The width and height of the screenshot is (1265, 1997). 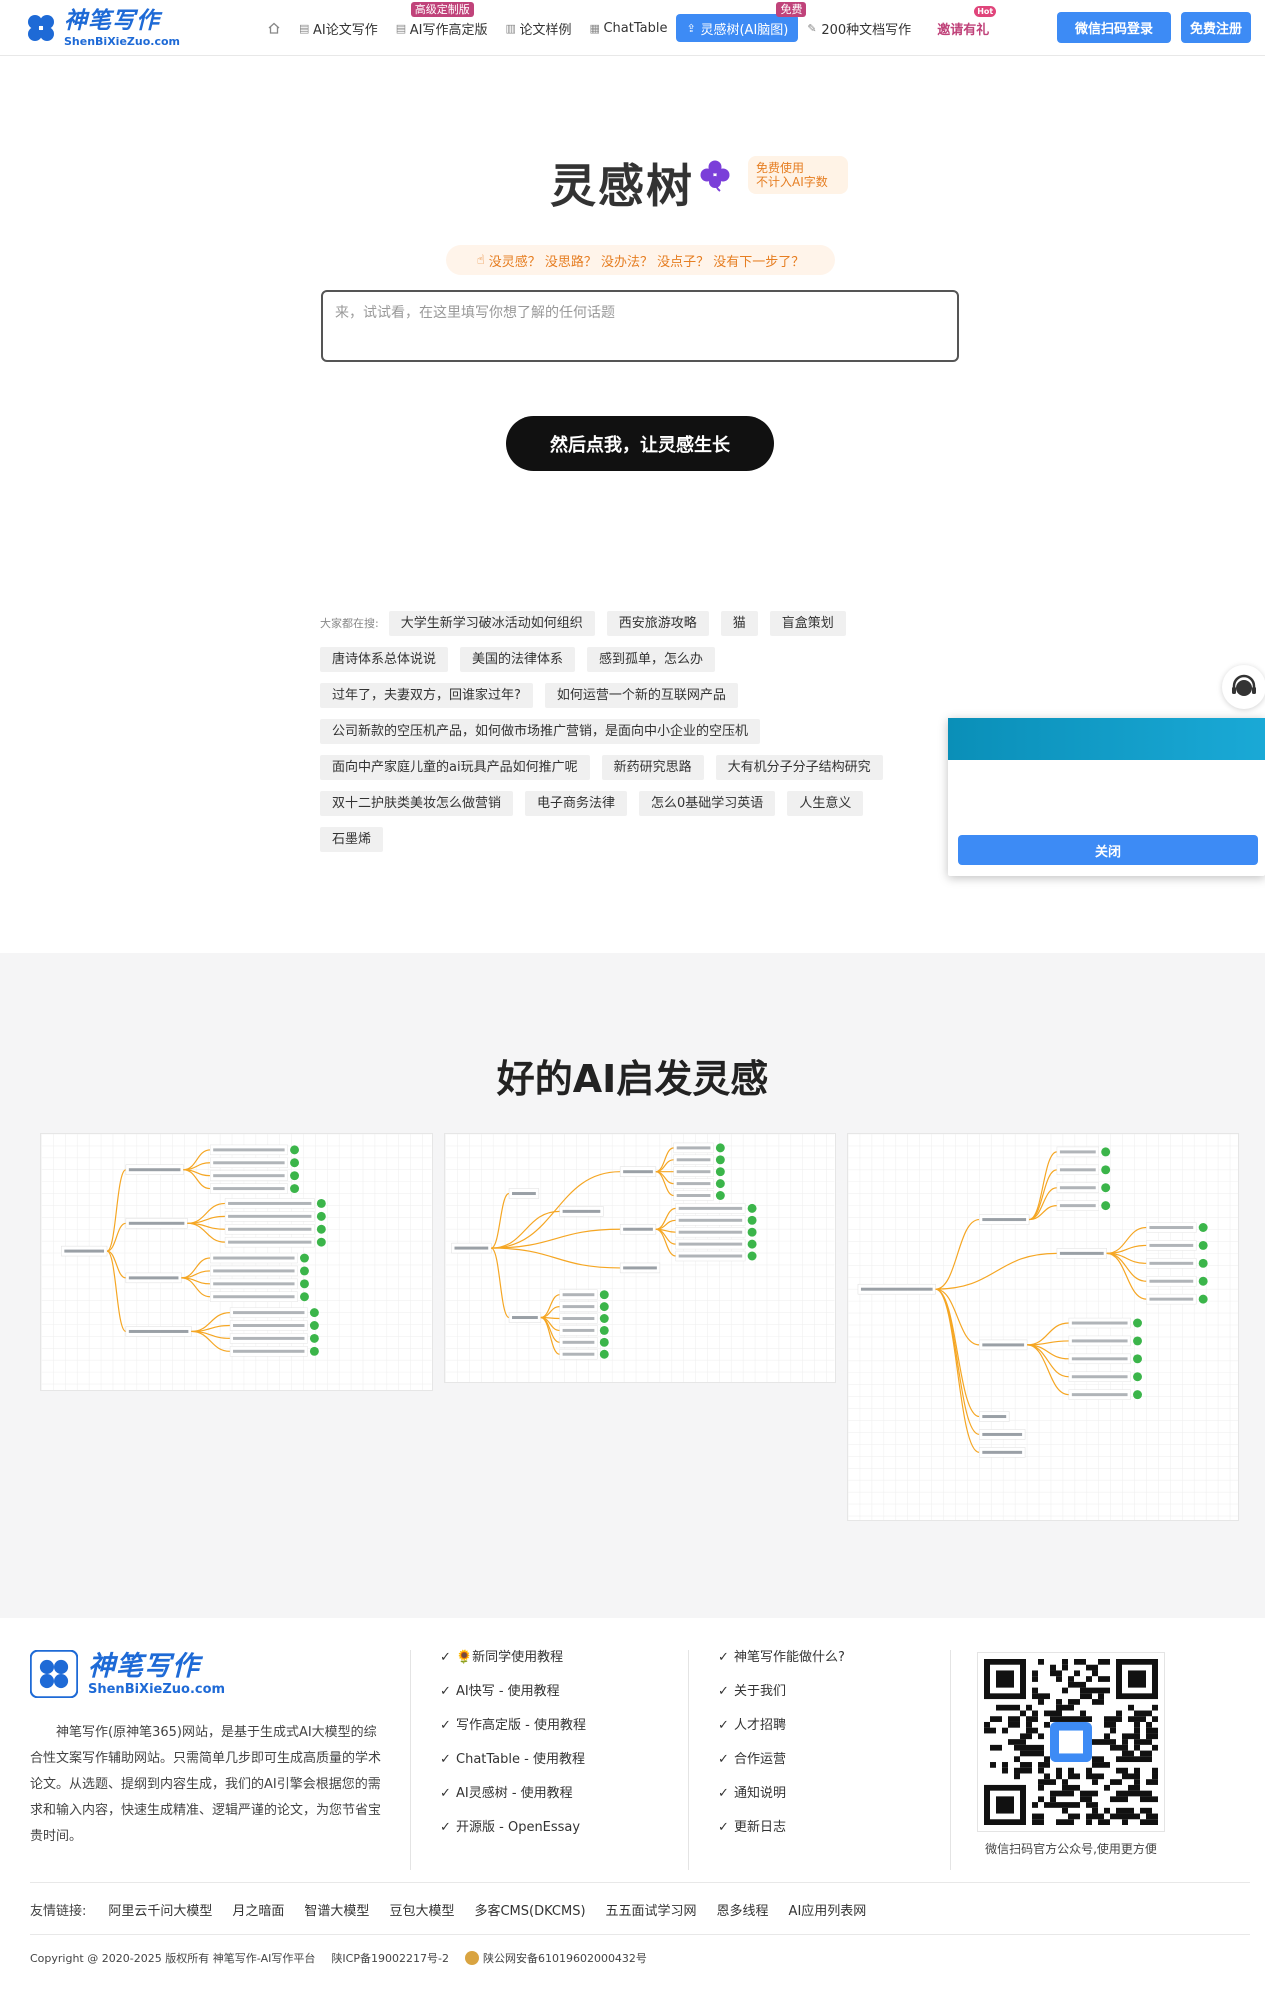 I want to click on generate-button: 然后点我，让灵感生长, so click(x=640, y=443).